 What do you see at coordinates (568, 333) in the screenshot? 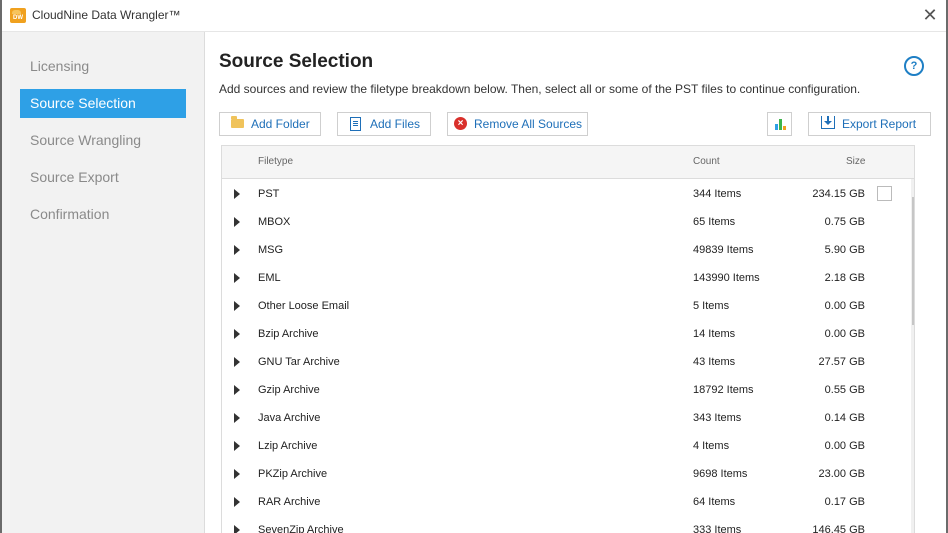
I see `table-row: Bzip Archive 14 Items 0.00 GB` at bounding box center [568, 333].